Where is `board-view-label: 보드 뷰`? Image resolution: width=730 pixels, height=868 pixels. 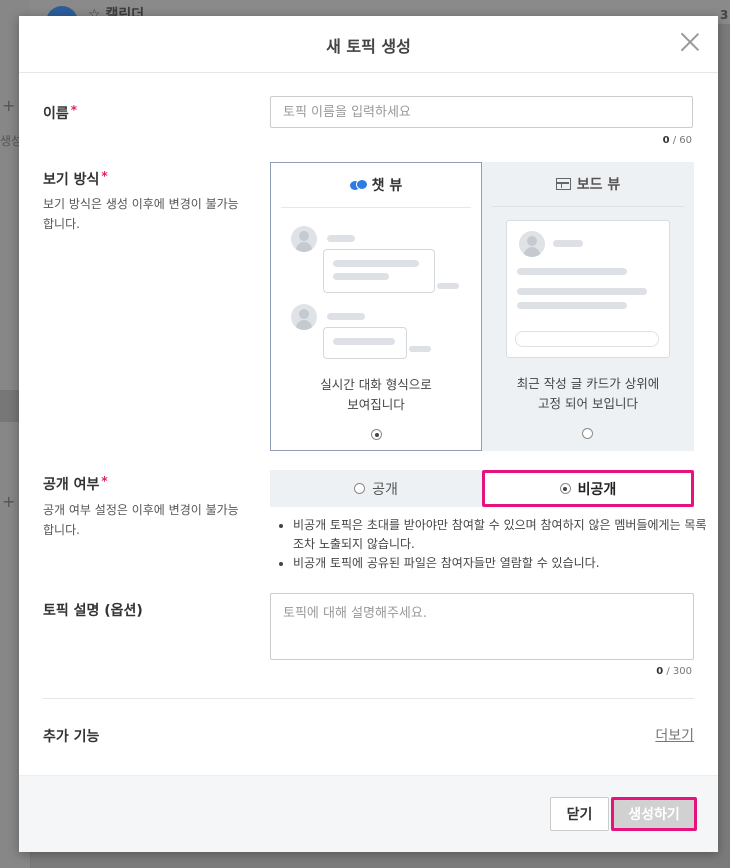
board-view-label: 보드 뷰 is located at coordinates (598, 185).